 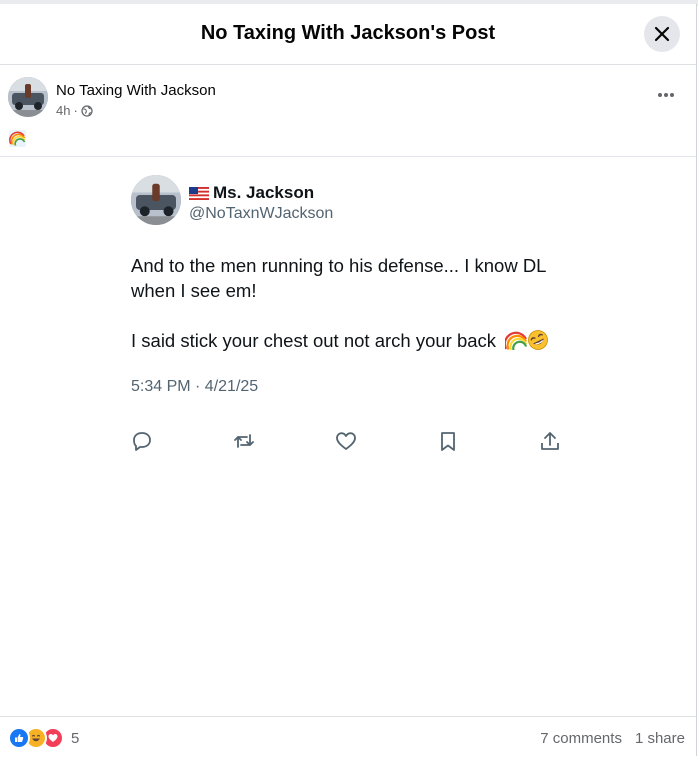 I want to click on reaction-count: 5, so click(x=75, y=738).